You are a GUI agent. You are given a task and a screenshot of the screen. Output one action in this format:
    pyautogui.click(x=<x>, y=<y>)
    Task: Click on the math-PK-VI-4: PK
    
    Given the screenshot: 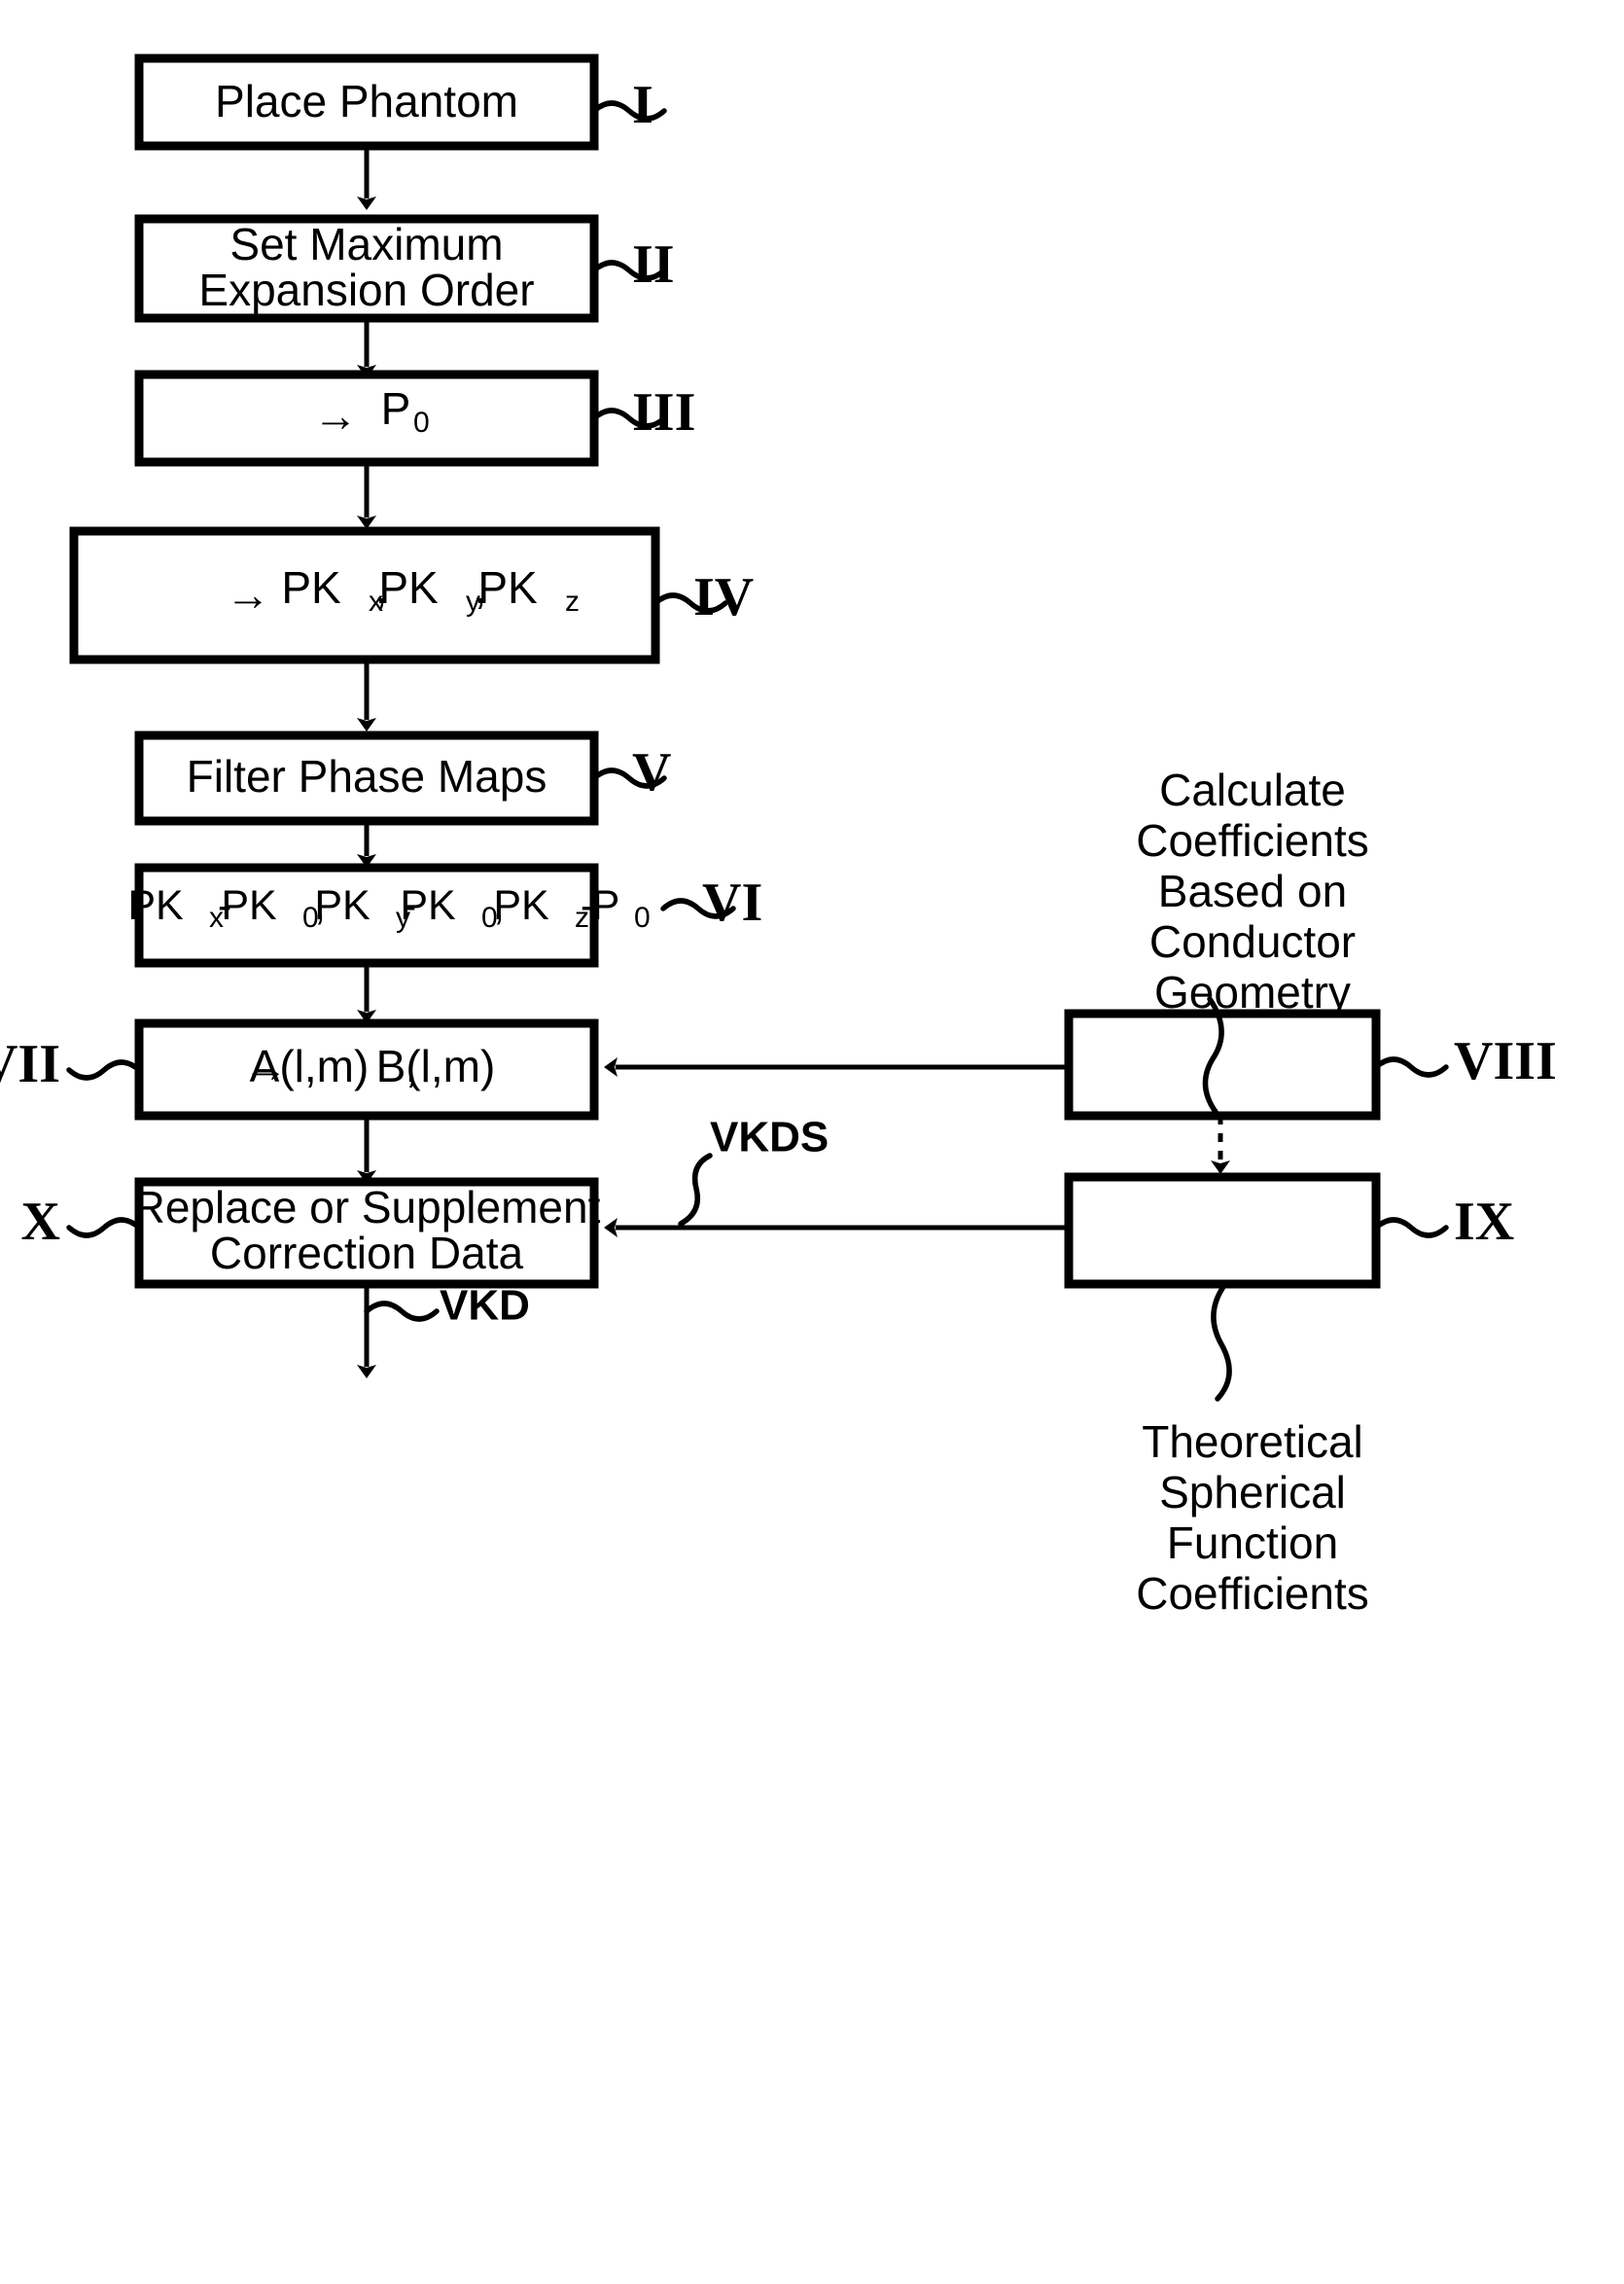 What is the action you would take?
    pyautogui.click(x=428, y=905)
    